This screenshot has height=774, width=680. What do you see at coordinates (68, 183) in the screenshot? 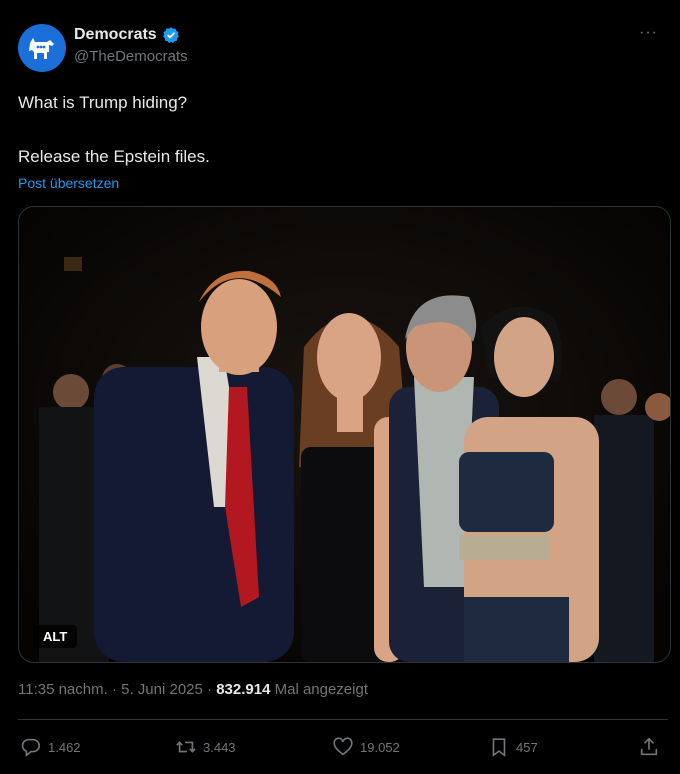
I see `translate-post-link: Post übersetzen` at bounding box center [68, 183].